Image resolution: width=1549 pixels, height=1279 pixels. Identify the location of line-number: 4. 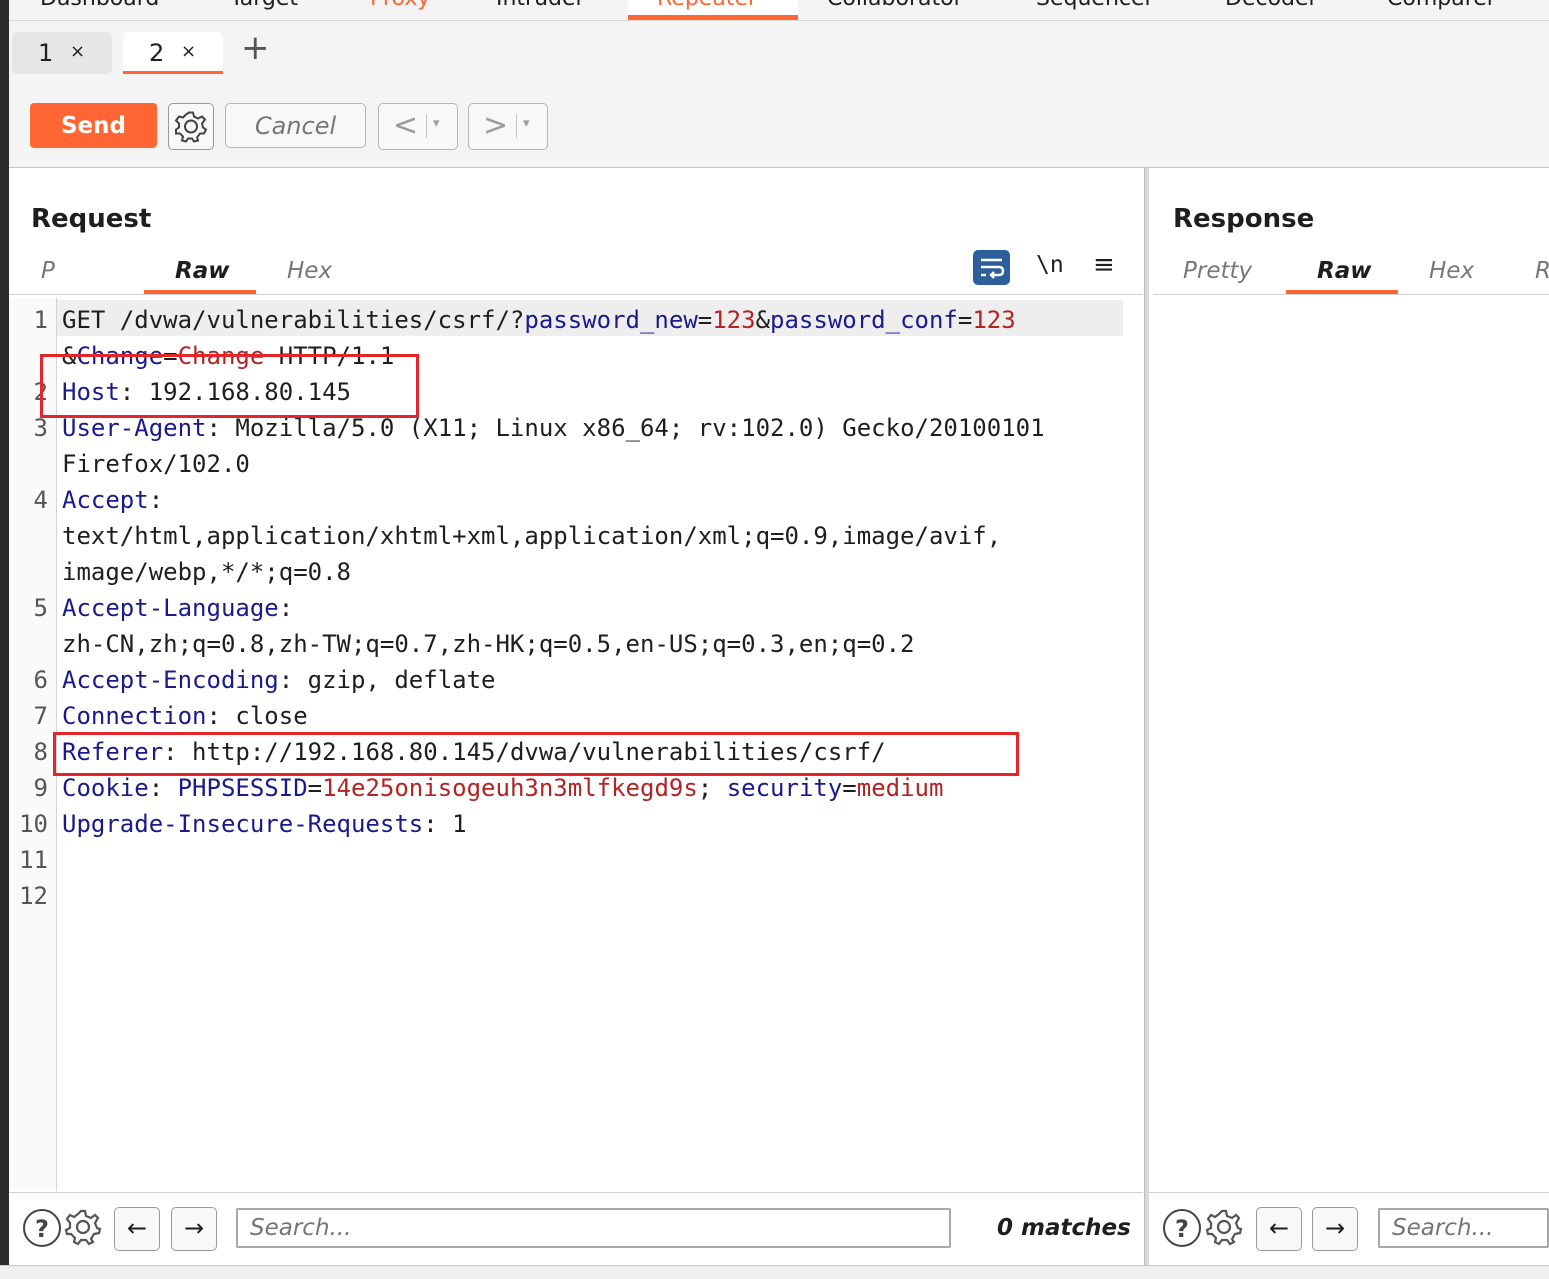
(40, 500).